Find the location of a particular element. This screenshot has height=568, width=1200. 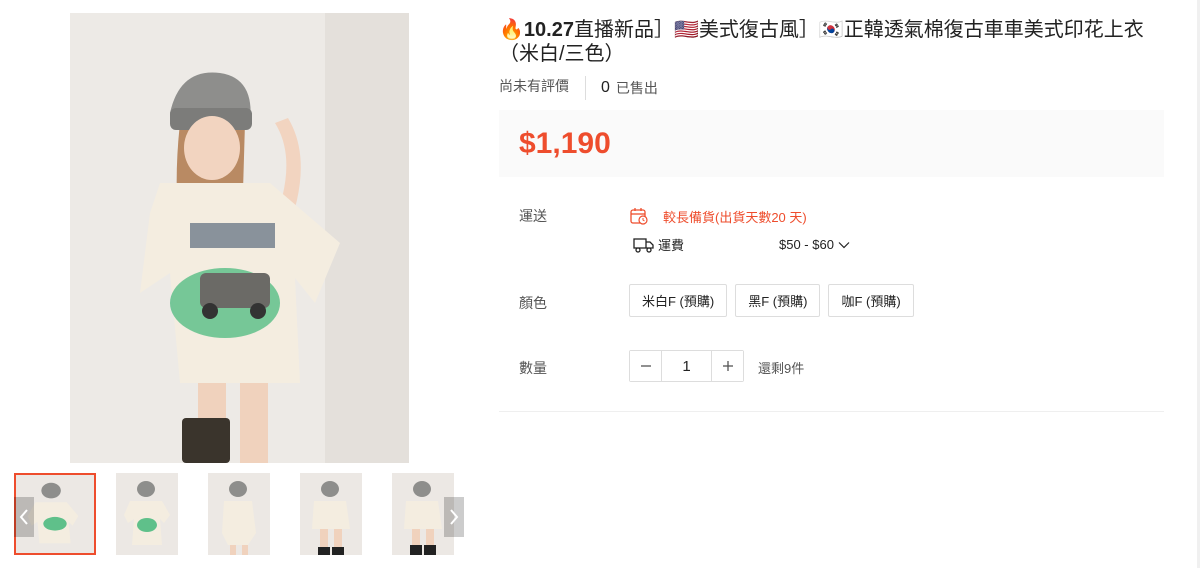

minus-icon is located at coordinates (645, 366).